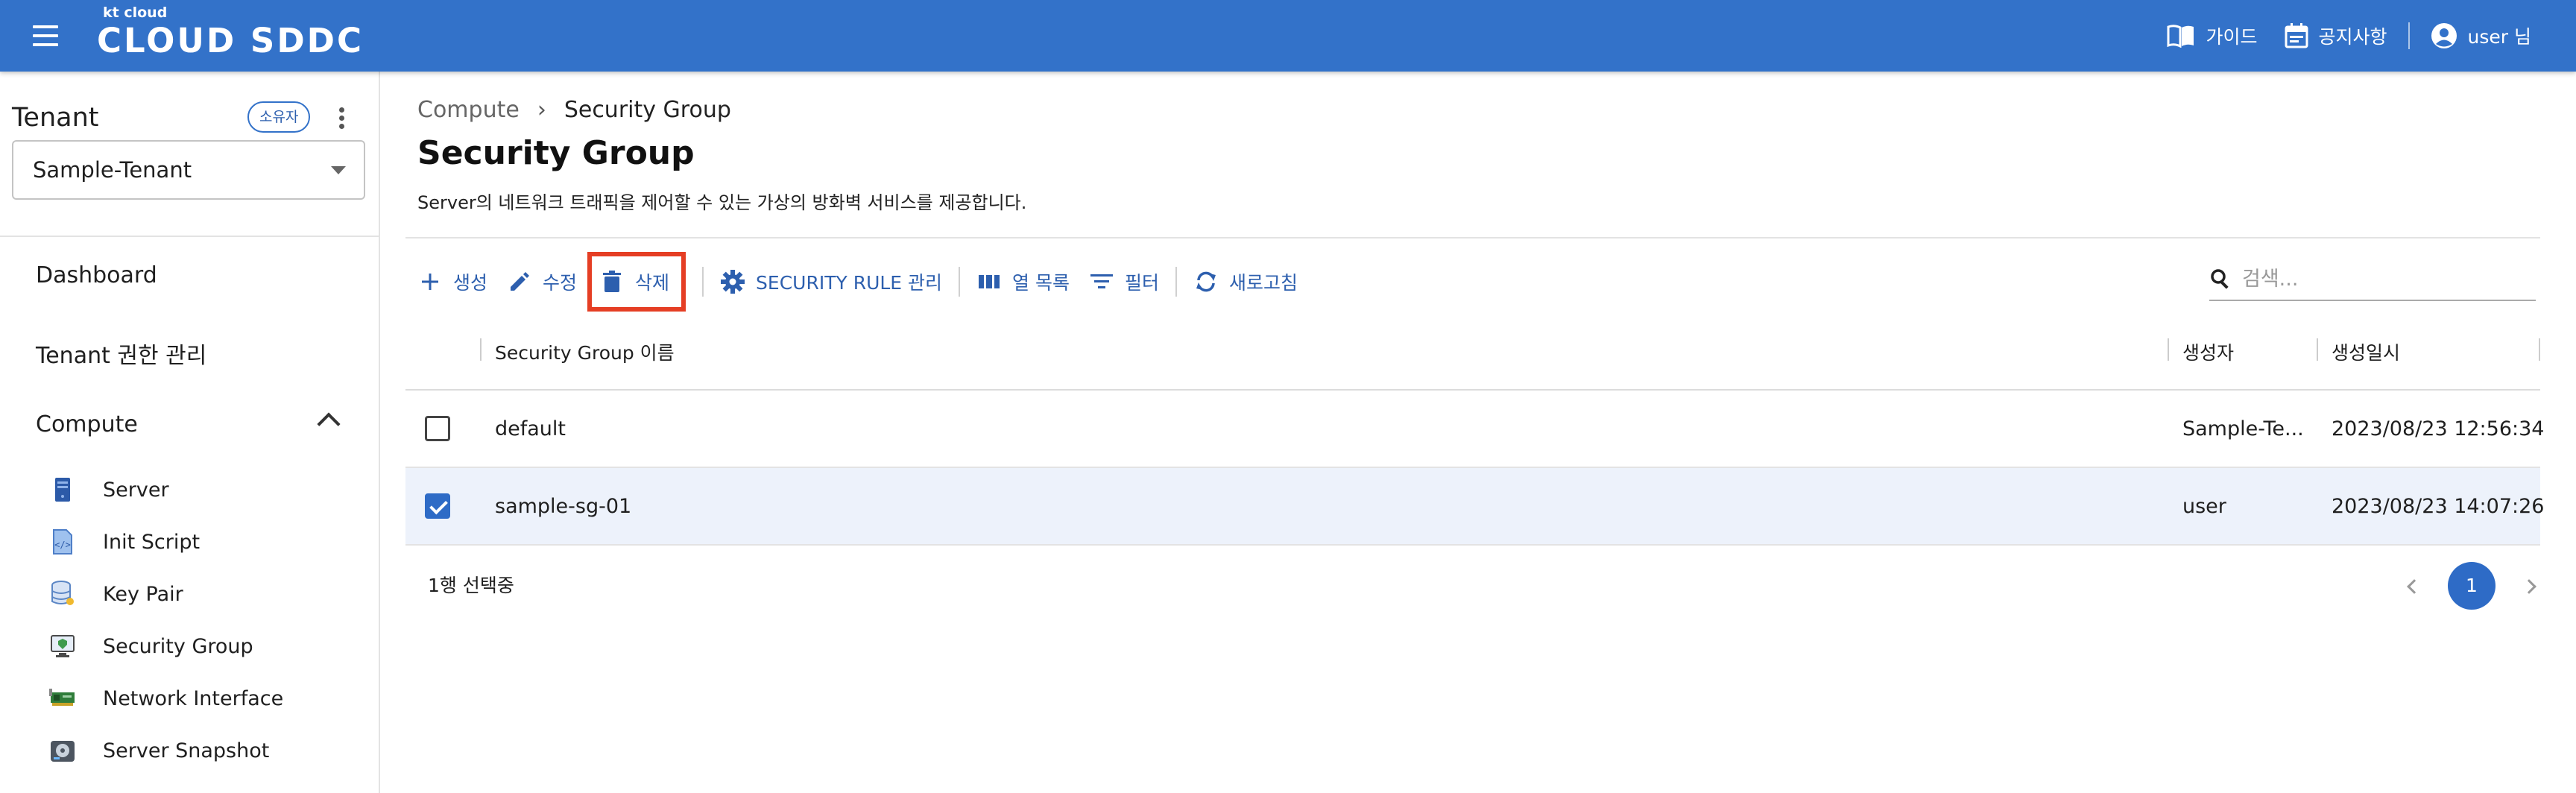 Image resolution: width=2576 pixels, height=793 pixels. What do you see at coordinates (2438, 428) in the screenshot?
I see `cell-created-at: 2023/08/23 12:56:34` at bounding box center [2438, 428].